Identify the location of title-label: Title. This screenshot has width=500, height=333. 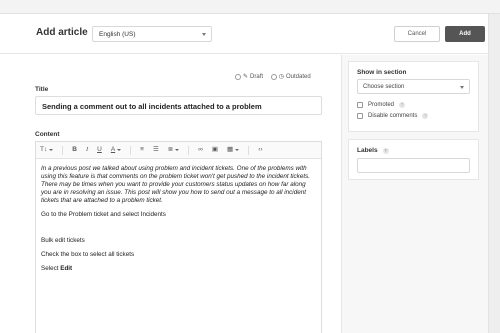
(42, 89).